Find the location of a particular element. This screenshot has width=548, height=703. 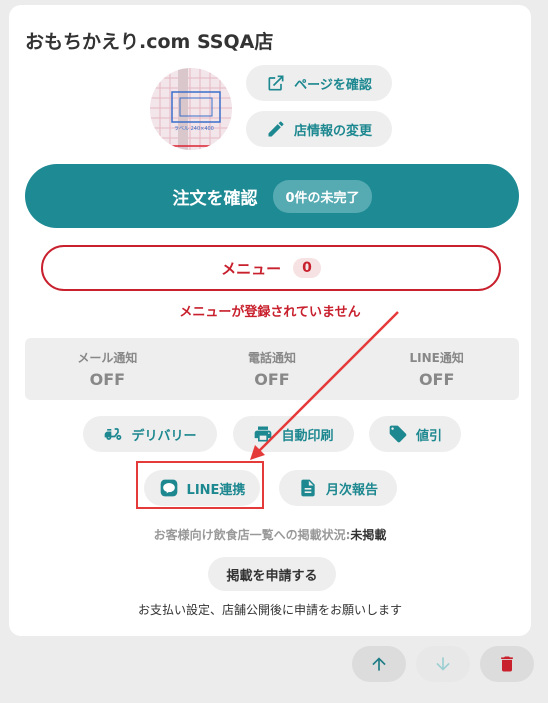

arrow-up-icon is located at coordinates (379, 664).